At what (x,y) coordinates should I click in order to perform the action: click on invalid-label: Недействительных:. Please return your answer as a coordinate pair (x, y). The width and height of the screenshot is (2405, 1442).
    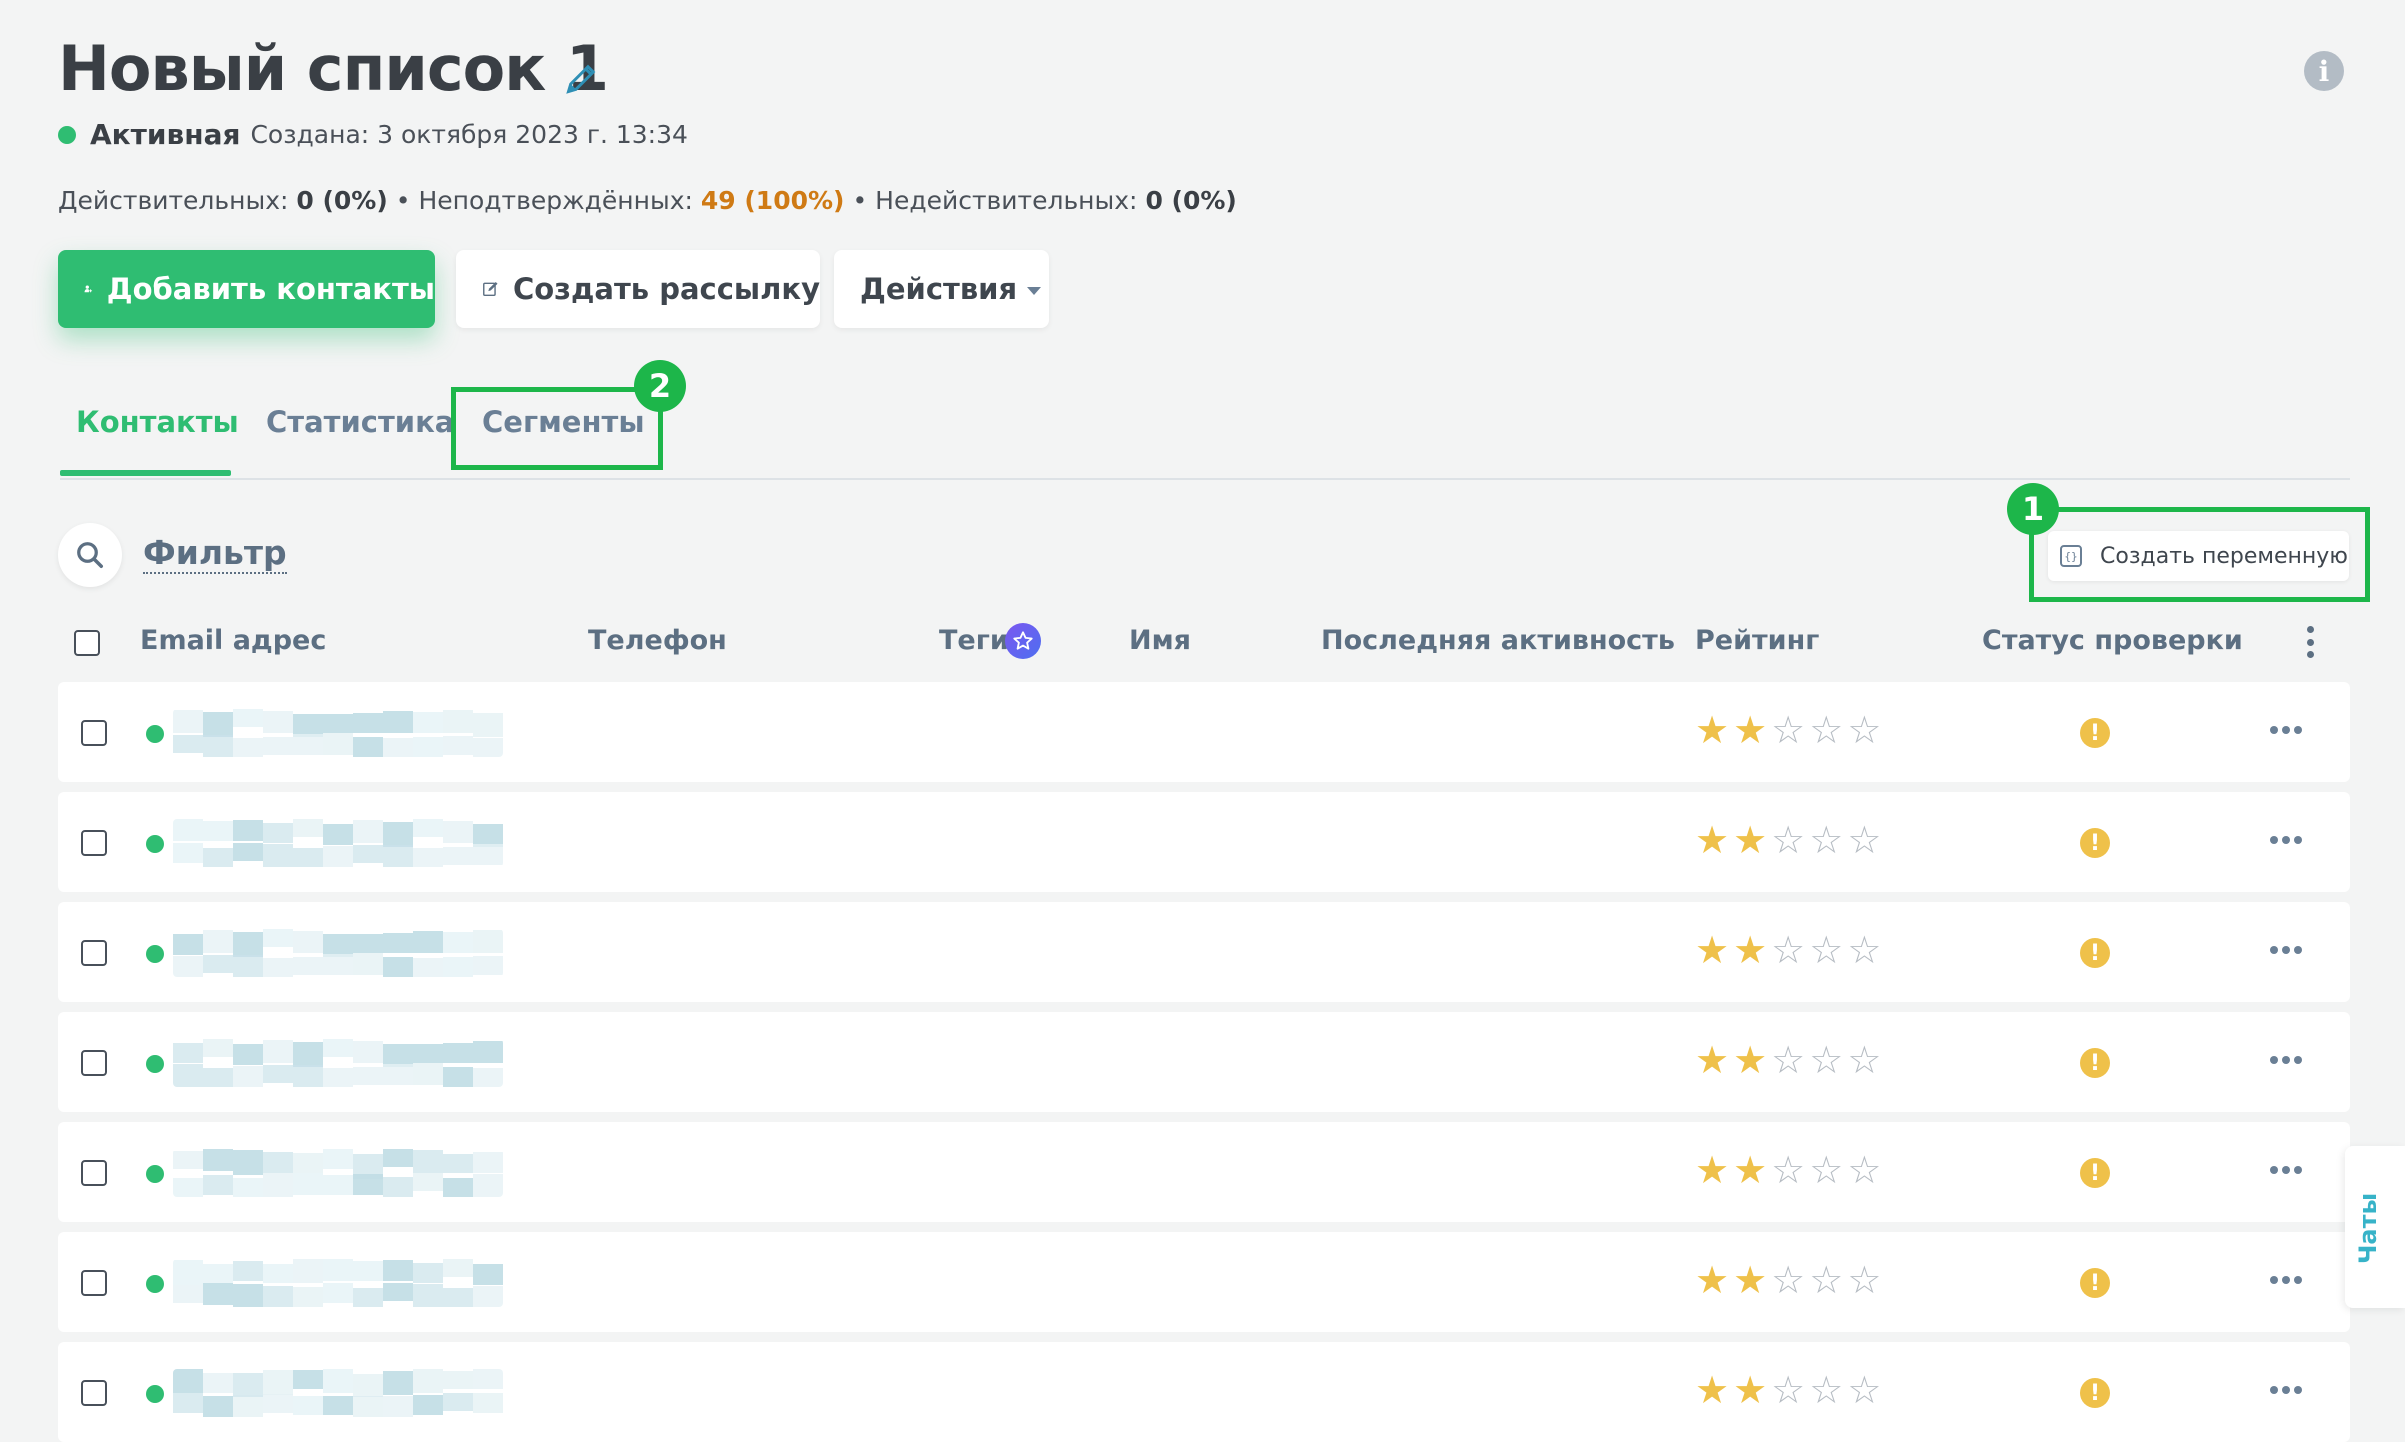
    Looking at the image, I should click on (1006, 200).